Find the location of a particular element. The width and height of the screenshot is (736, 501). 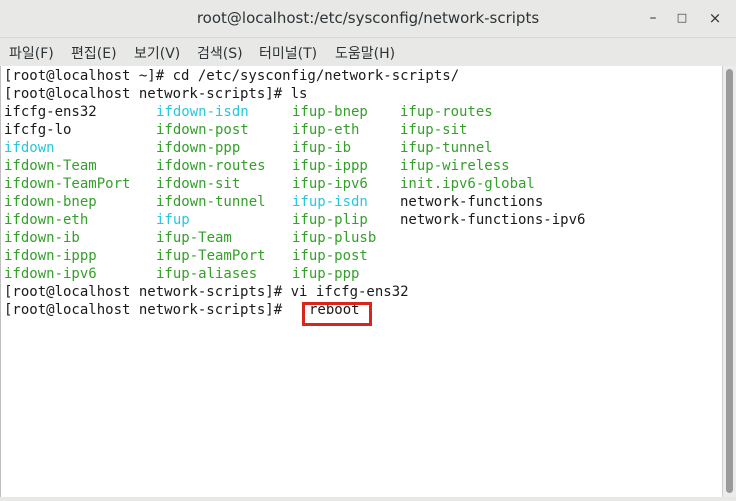

ls-entry: ifup-ppp is located at coordinates (326, 274).